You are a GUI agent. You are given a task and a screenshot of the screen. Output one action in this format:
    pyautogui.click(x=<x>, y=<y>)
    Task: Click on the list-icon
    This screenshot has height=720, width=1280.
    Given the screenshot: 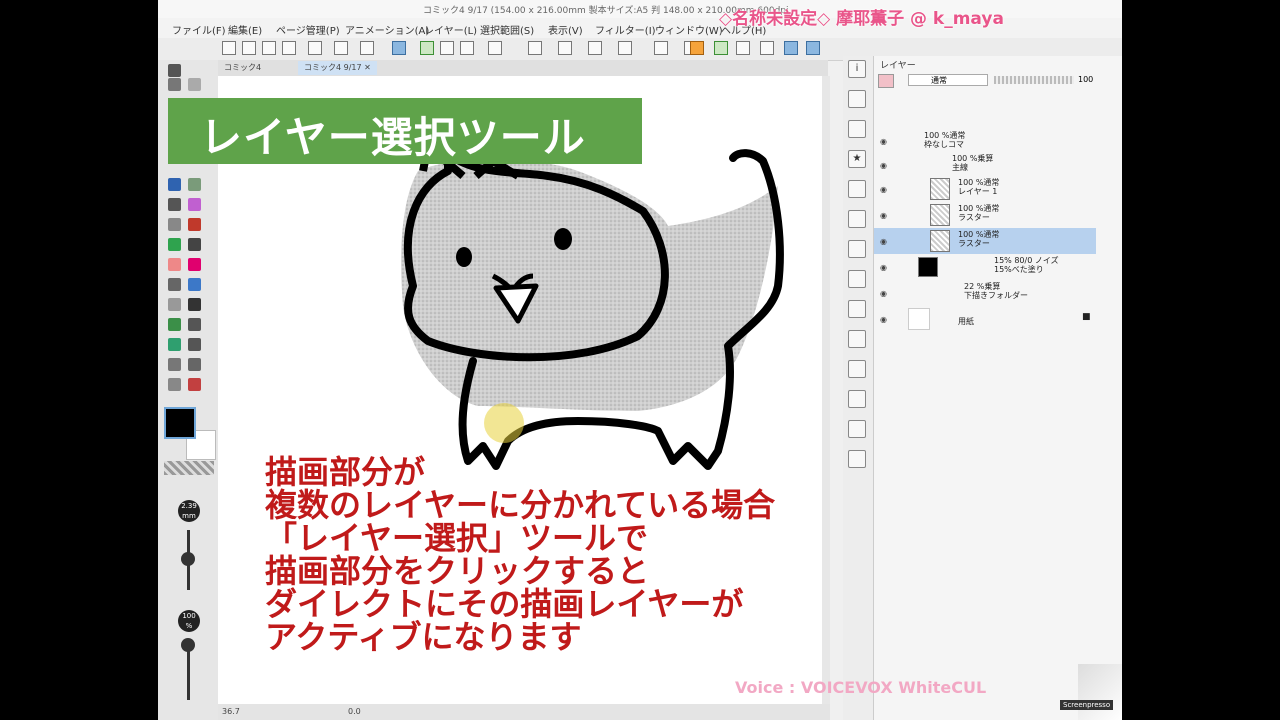 What is the action you would take?
    pyautogui.click(x=857, y=339)
    